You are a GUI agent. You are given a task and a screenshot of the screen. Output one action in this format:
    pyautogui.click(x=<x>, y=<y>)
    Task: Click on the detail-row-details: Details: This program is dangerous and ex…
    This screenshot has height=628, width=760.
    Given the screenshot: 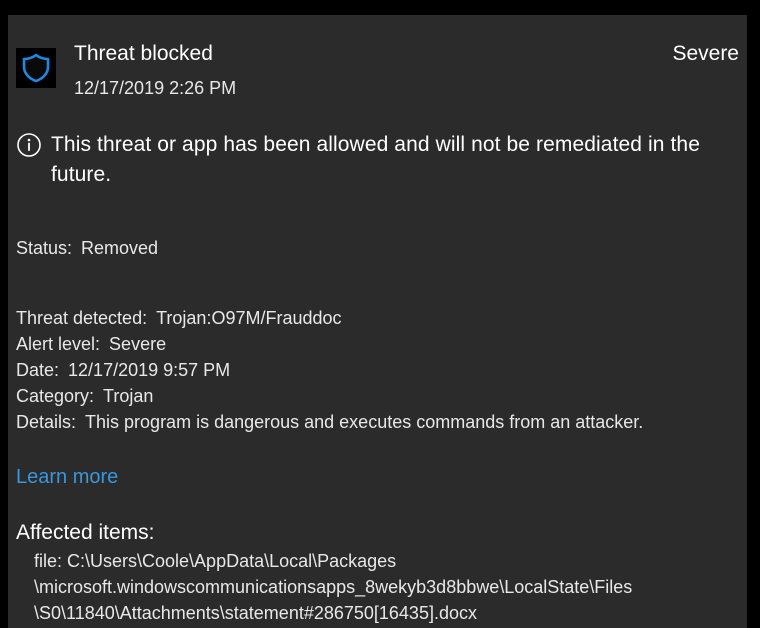 What is the action you would take?
    pyautogui.click(x=329, y=422)
    